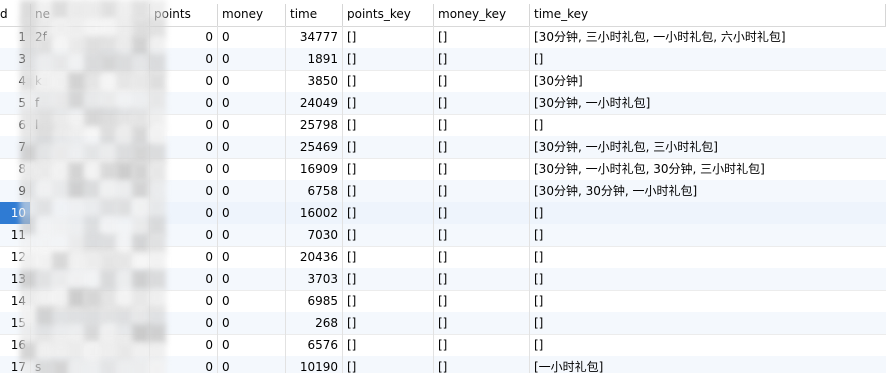  I want to click on column-header-points-key: points_key, so click(388, 15).